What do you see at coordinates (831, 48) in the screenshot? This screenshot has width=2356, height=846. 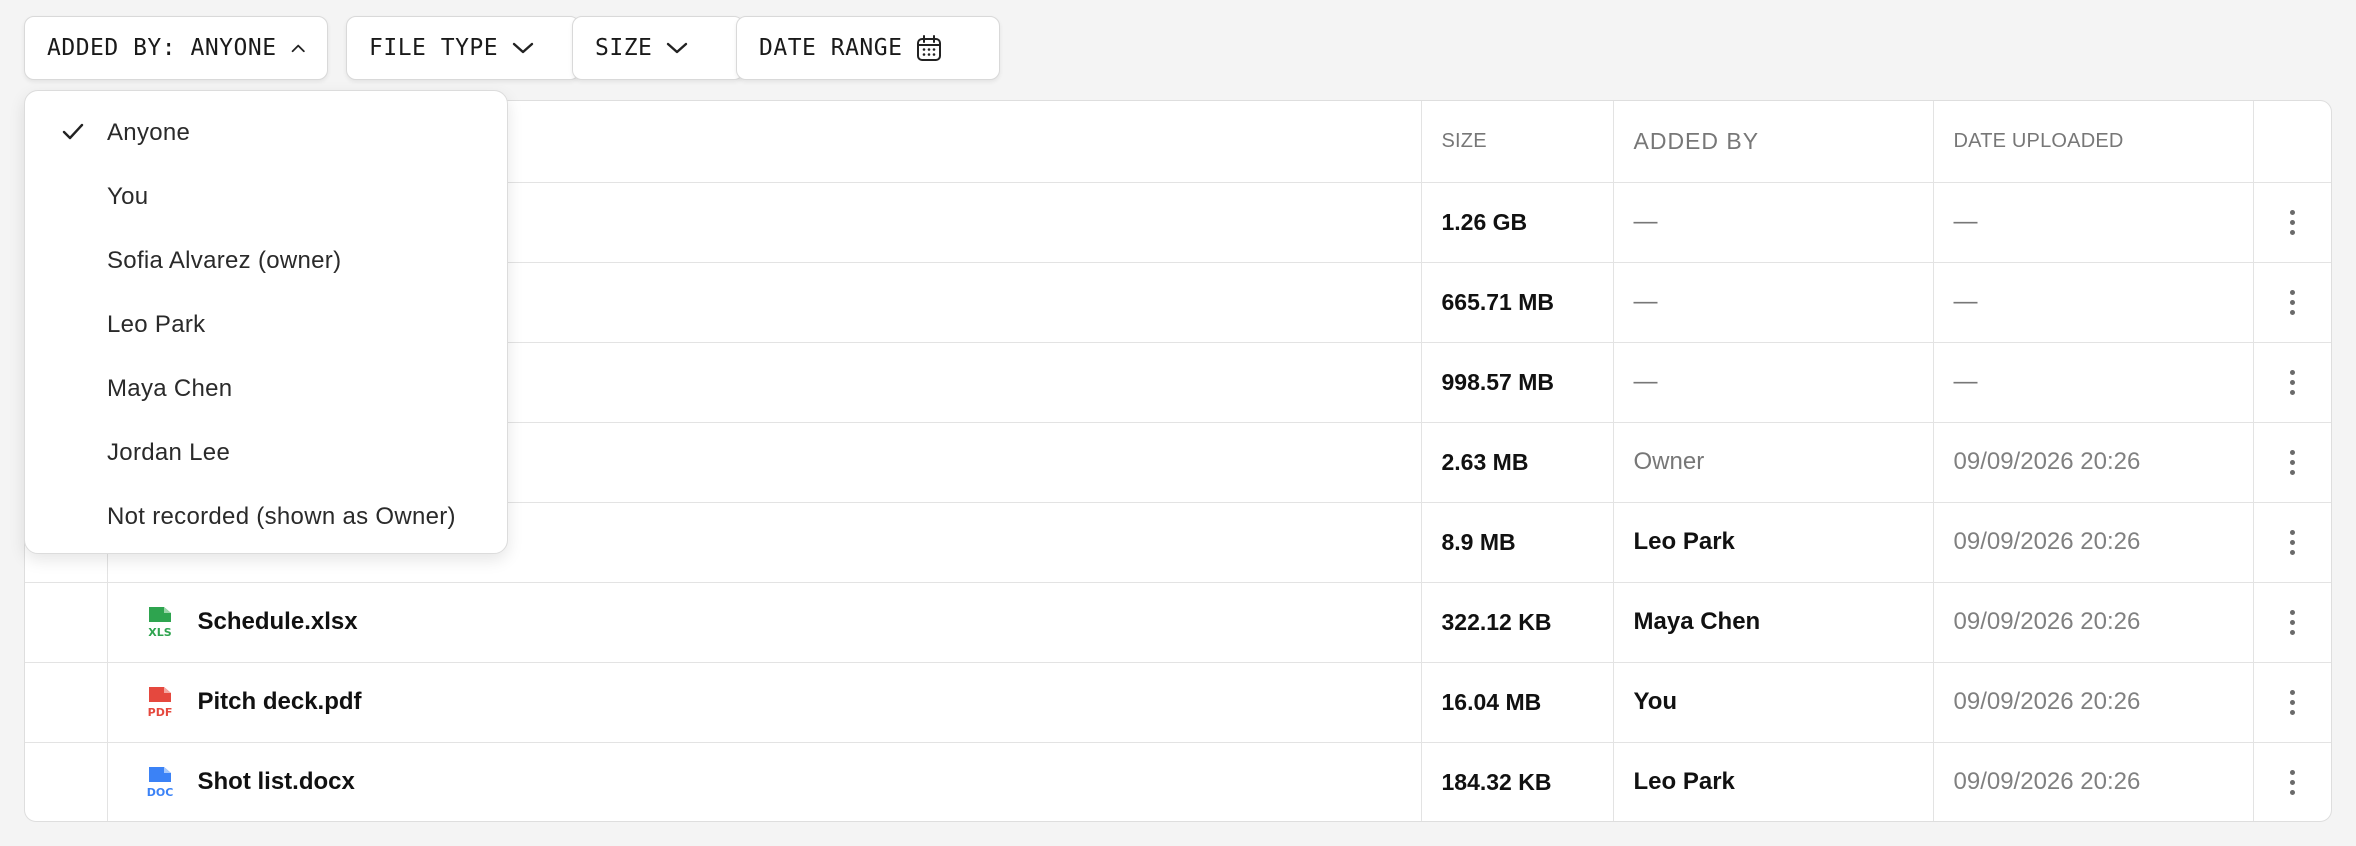 I see `date-range-filter-label: DATE RANGE` at bounding box center [831, 48].